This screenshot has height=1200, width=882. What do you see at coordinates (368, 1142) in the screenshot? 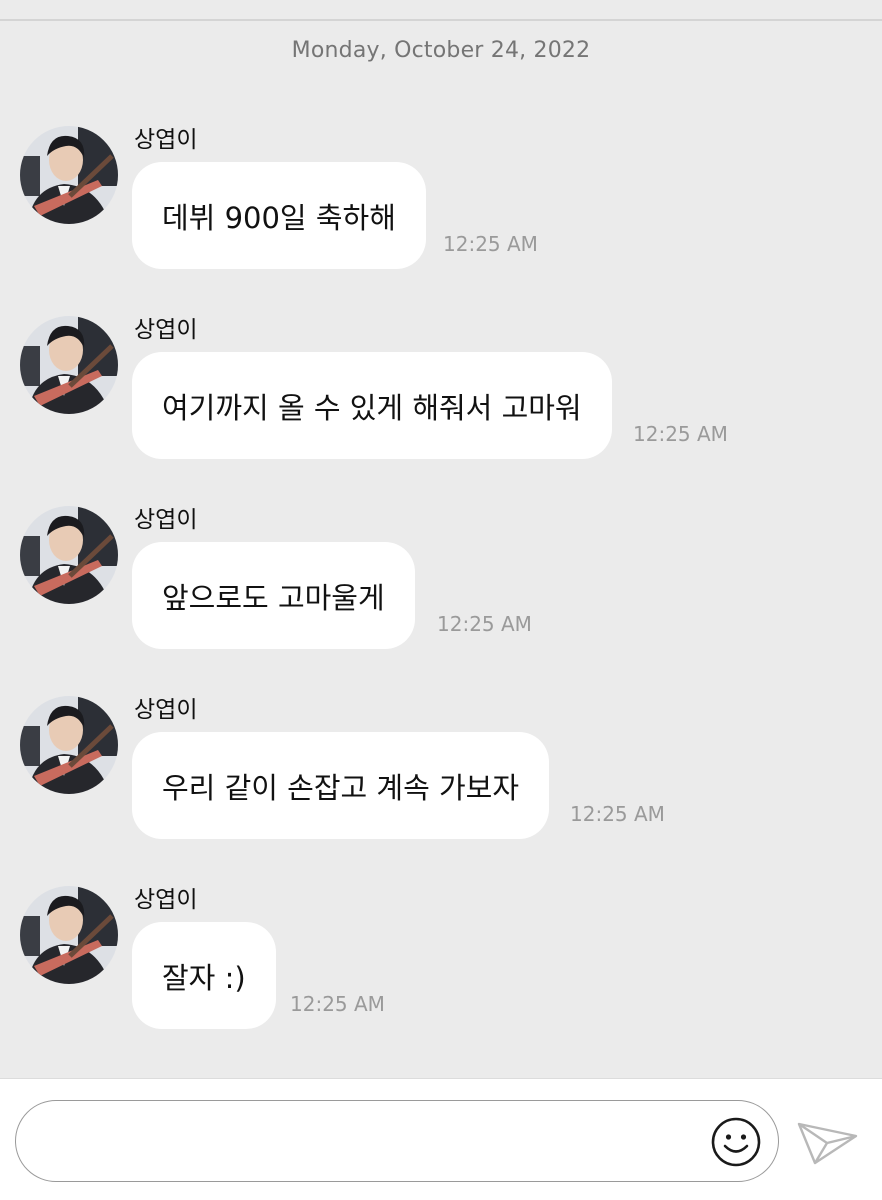
I see `message-input` at bounding box center [368, 1142].